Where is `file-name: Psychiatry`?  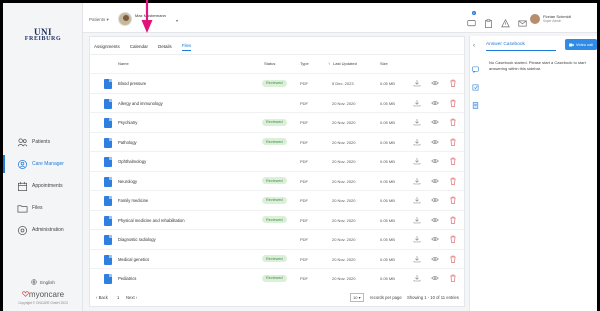
file-name: Psychiatry is located at coordinates (127, 122).